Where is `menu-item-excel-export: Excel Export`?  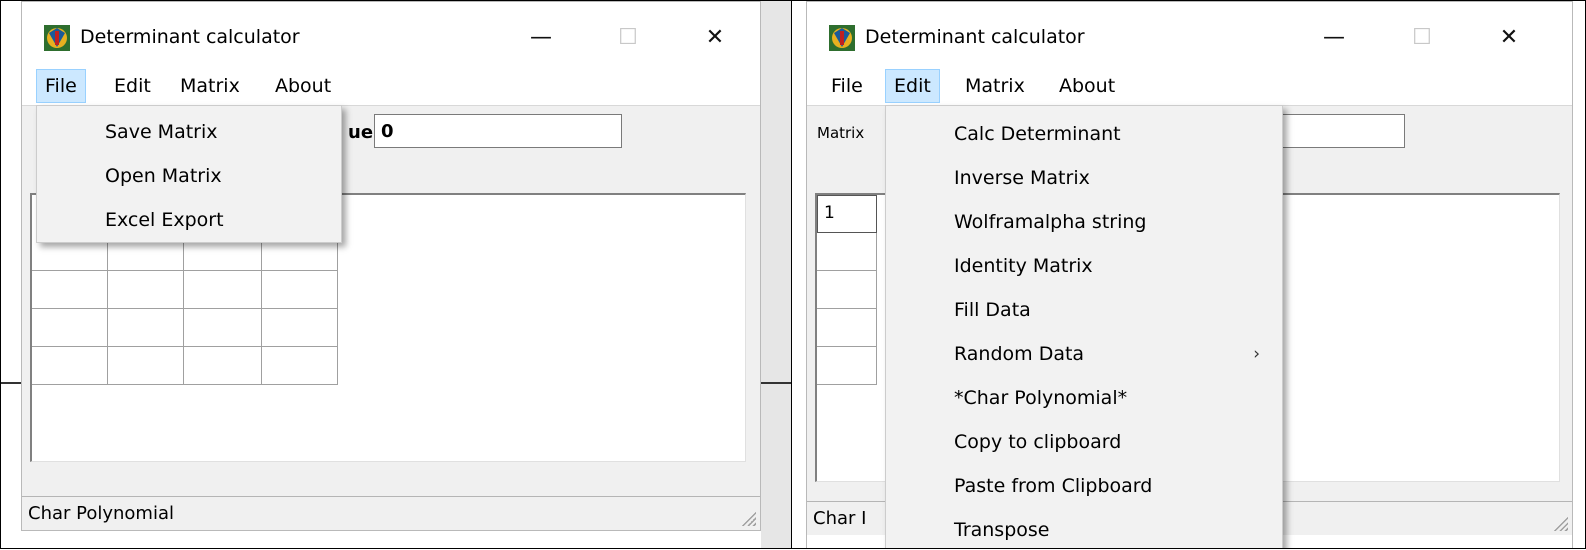
menu-item-excel-export: Excel Export is located at coordinates (189, 220).